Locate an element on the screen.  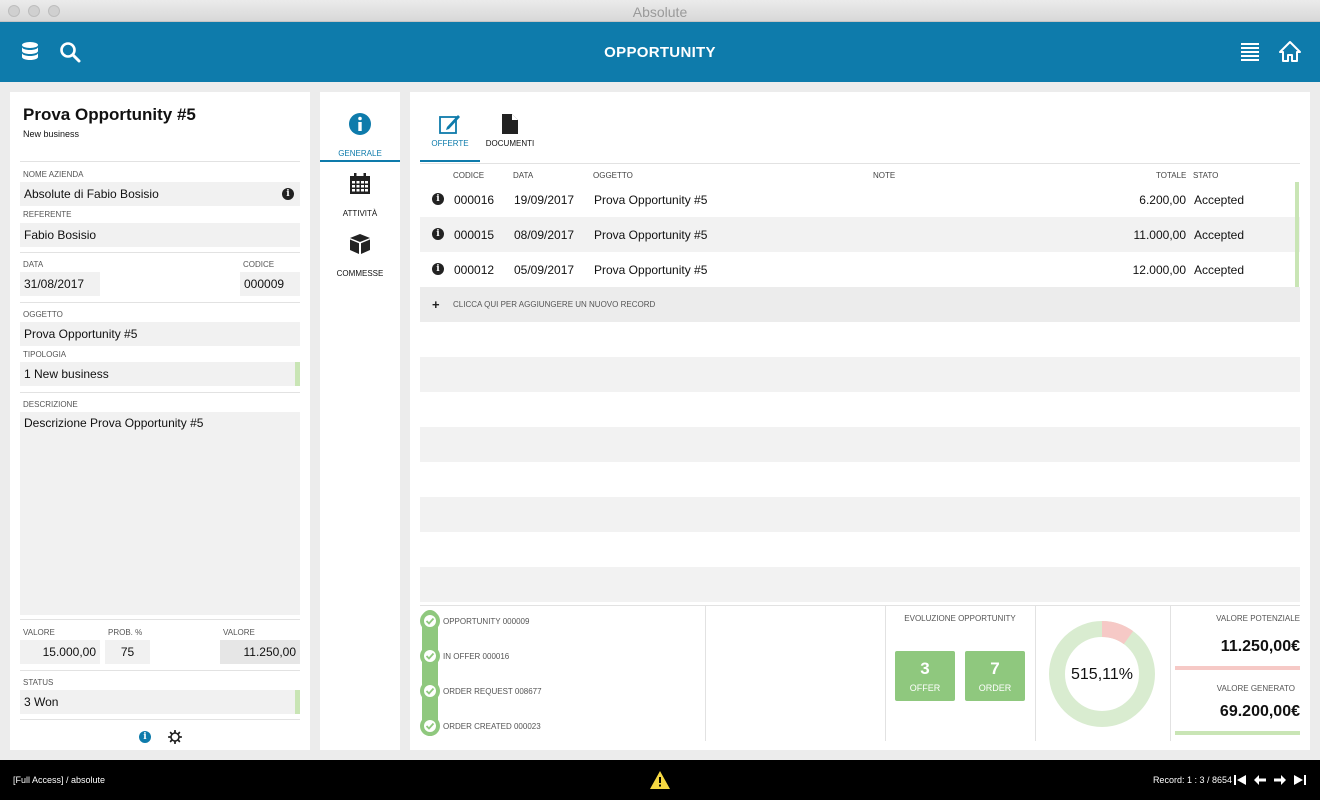
home-icon is located at coordinates (1290, 52).